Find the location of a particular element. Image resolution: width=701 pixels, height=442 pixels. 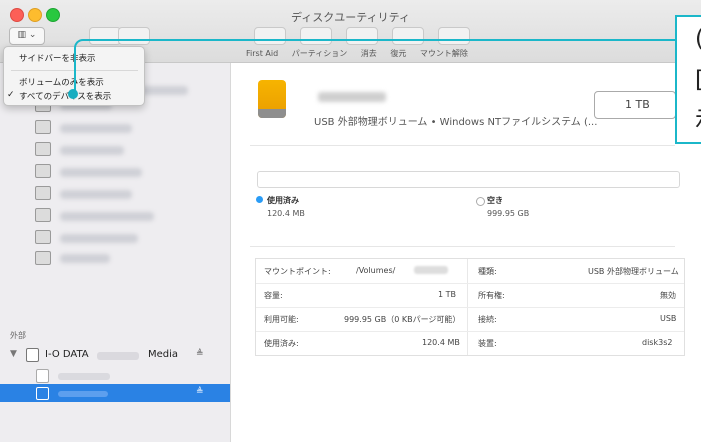

free-value: 999.95 GB is located at coordinates (508, 213).